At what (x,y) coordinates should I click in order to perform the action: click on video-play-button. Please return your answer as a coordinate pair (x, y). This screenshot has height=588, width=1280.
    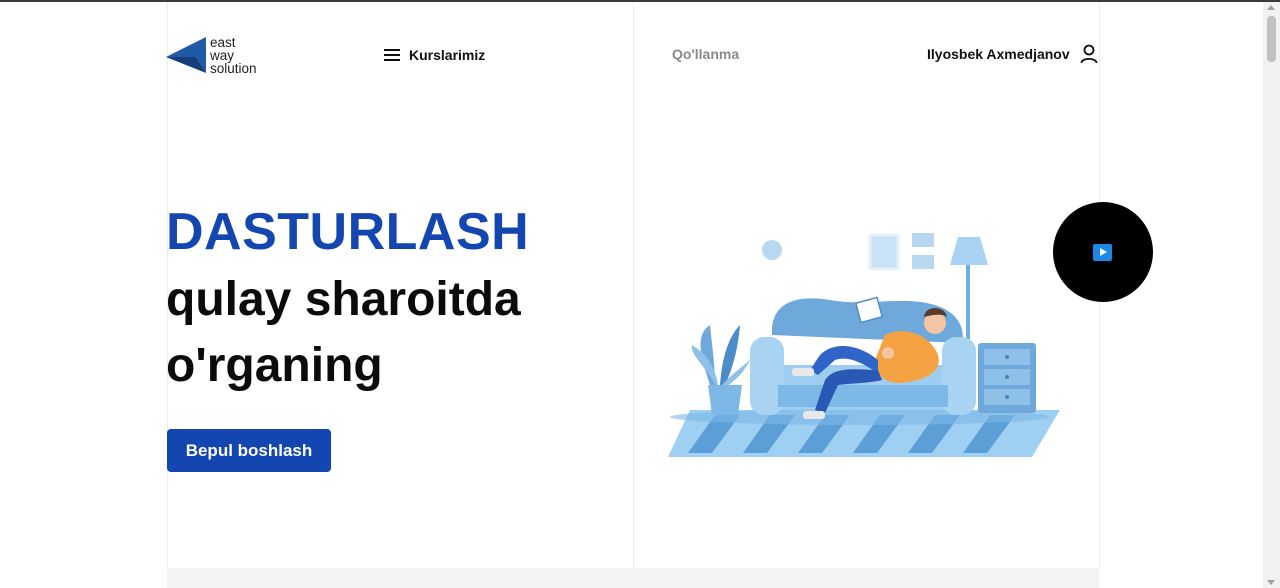
    Looking at the image, I should click on (1103, 252).